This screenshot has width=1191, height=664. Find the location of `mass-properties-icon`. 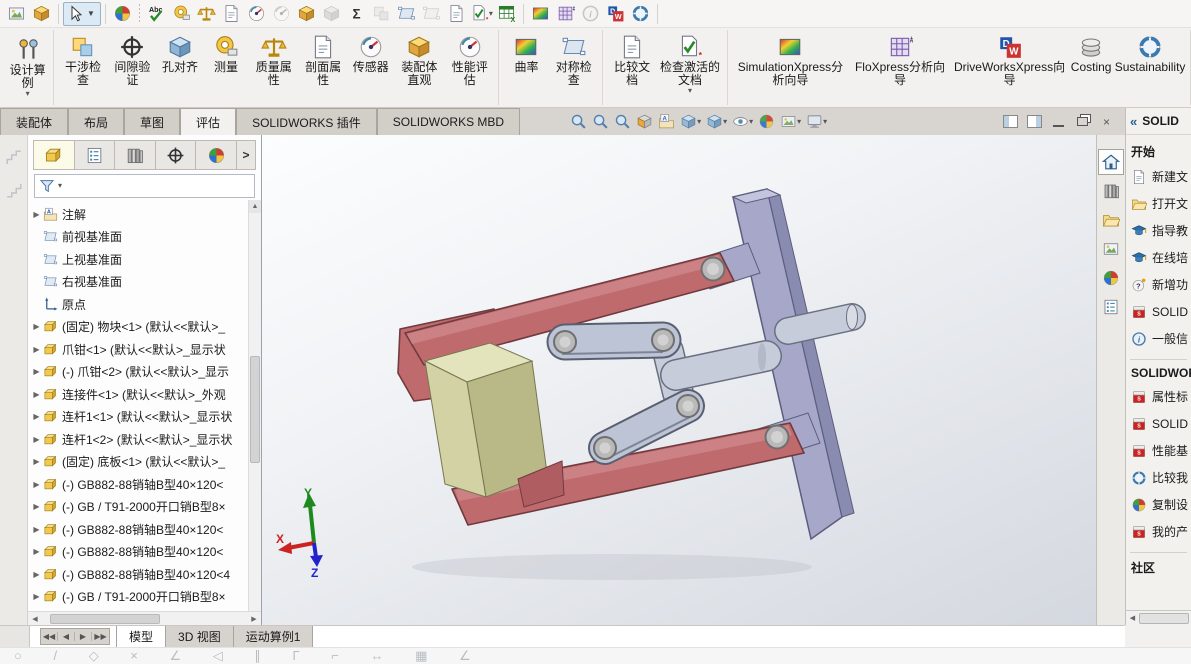

mass-properties-icon is located at coordinates (206, 14).